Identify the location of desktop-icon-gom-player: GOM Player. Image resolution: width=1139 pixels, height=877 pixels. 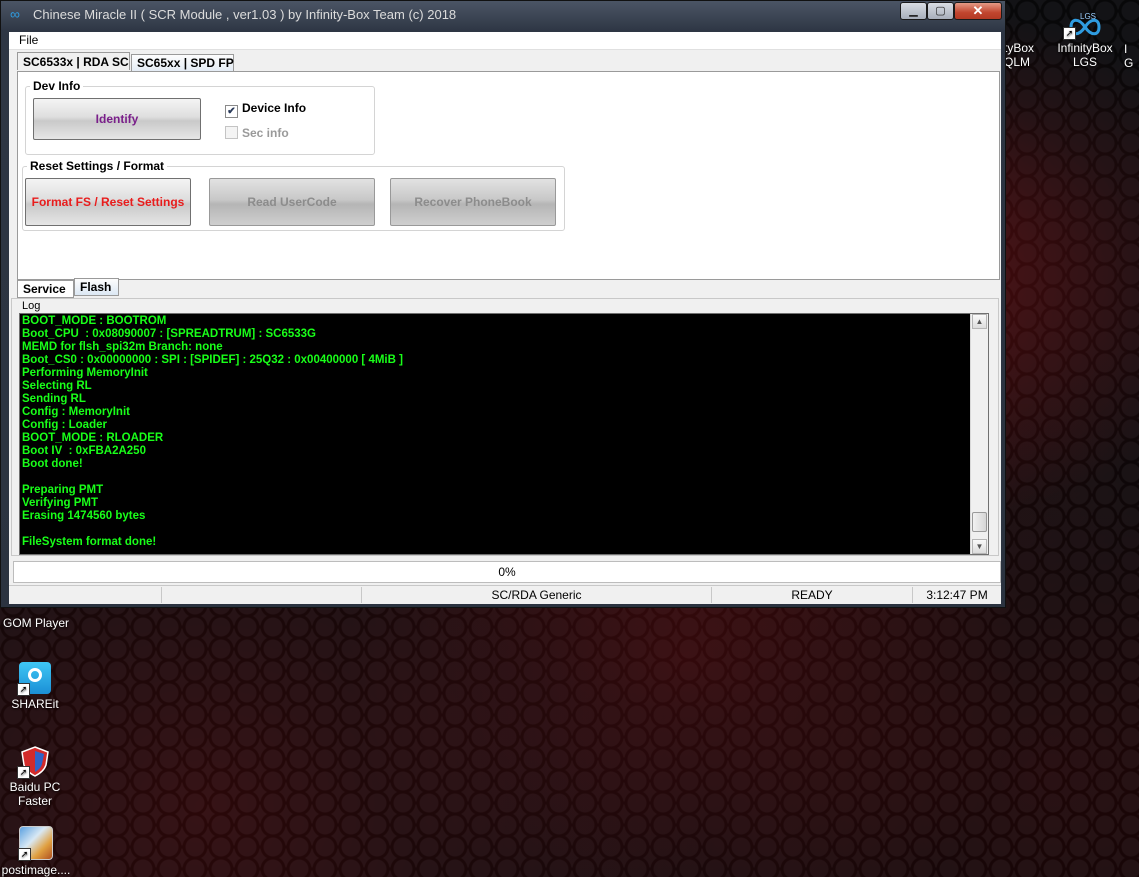
(36, 623).